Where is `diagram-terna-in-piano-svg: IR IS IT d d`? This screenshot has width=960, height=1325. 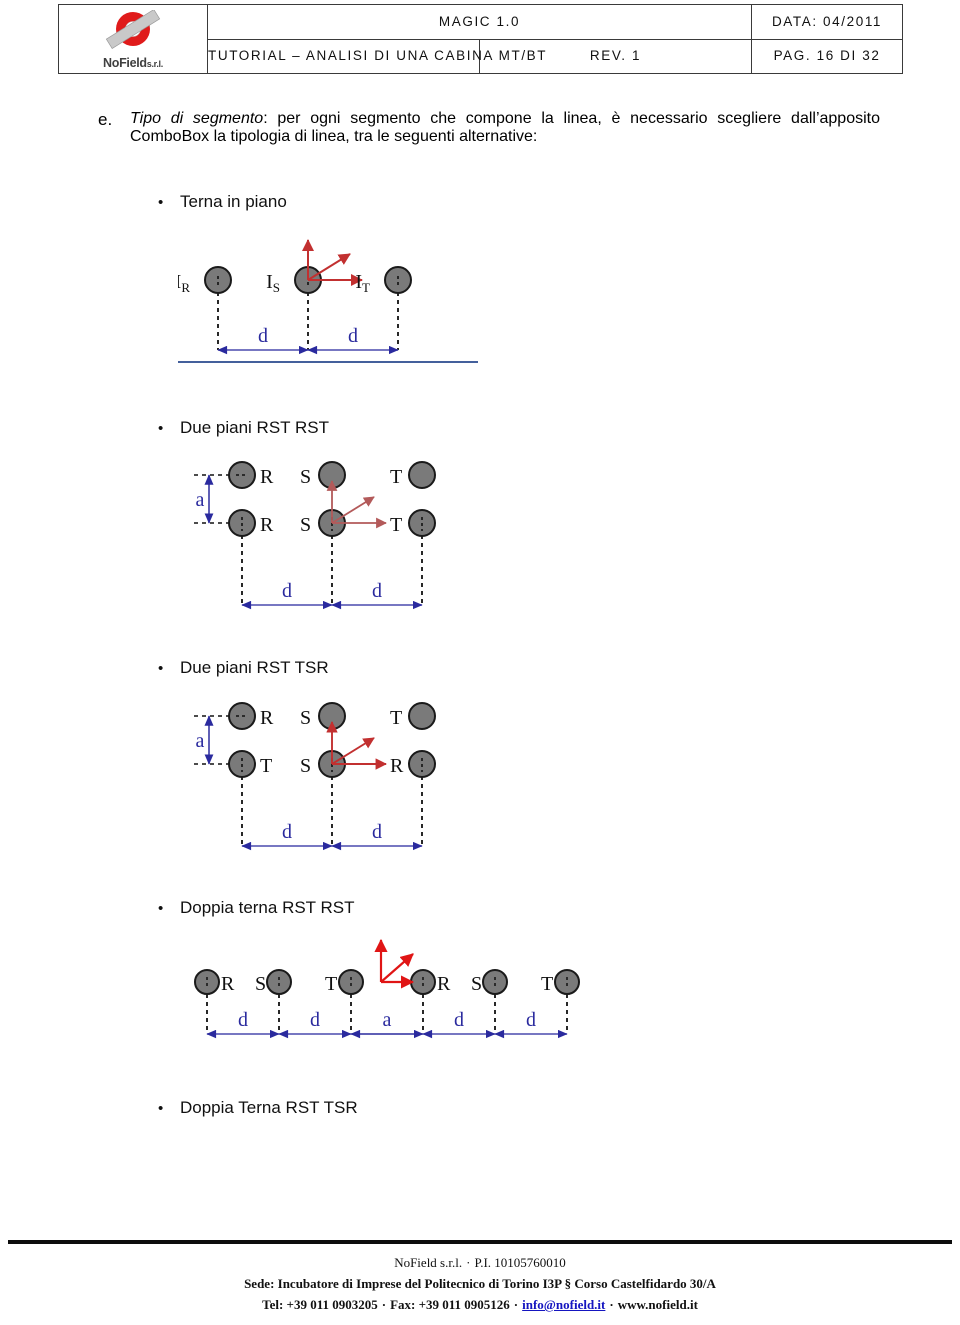
diagram-terna-in-piano-svg: IR IS IT d d is located at coordinates (328, 301).